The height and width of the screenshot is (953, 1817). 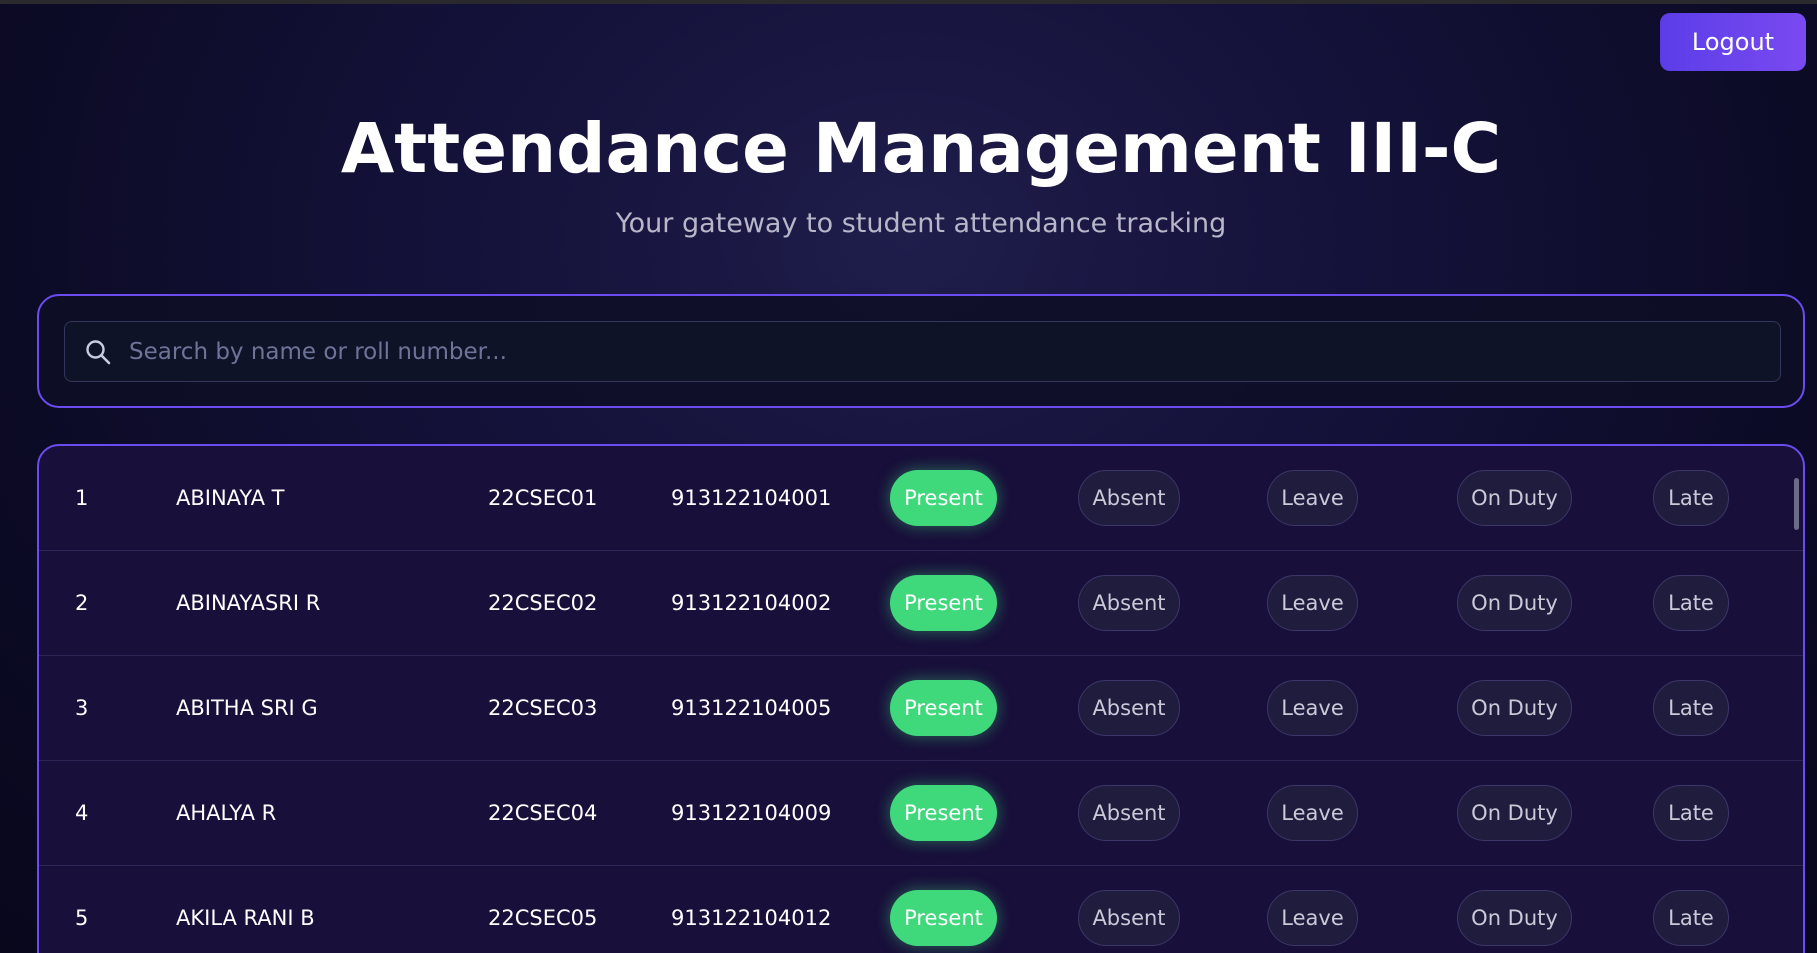 I want to click on search-panel, so click(x=921, y=351).